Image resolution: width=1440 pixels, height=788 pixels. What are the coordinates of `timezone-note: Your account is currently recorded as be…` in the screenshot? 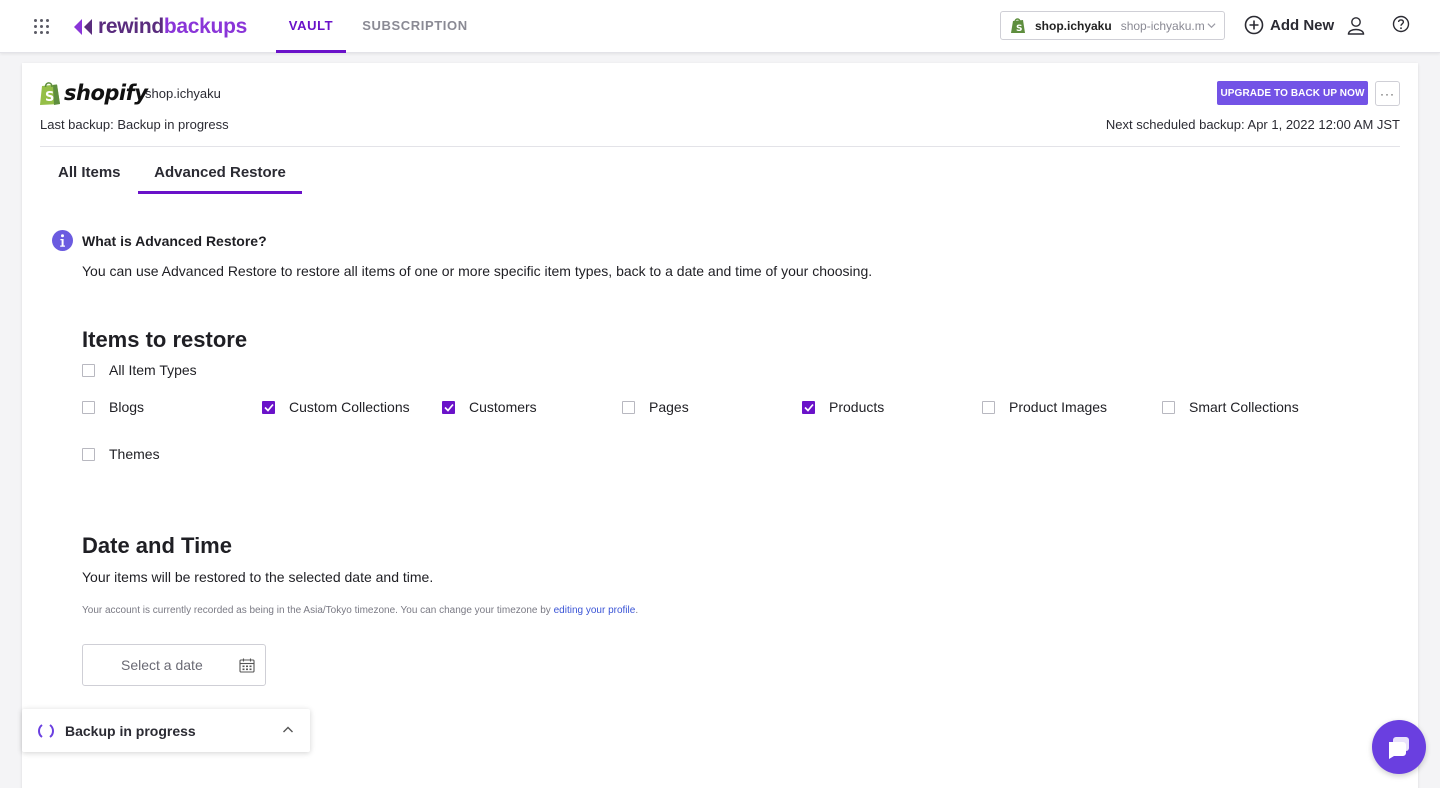 It's located at (360, 610).